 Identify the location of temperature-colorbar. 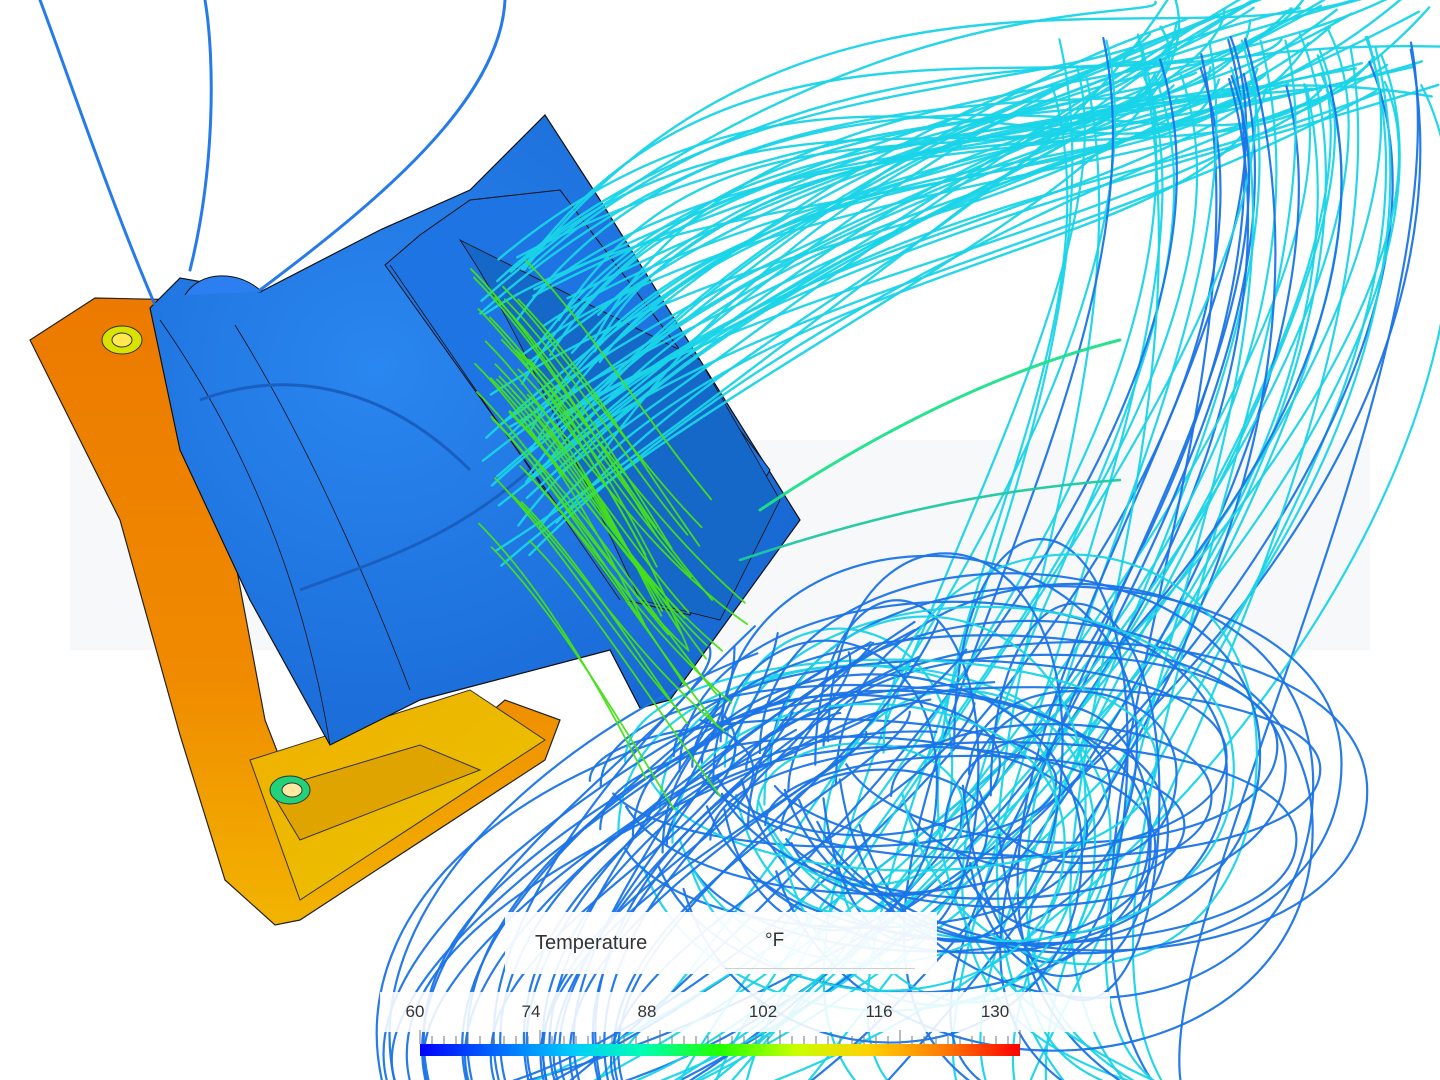
(720, 1043).